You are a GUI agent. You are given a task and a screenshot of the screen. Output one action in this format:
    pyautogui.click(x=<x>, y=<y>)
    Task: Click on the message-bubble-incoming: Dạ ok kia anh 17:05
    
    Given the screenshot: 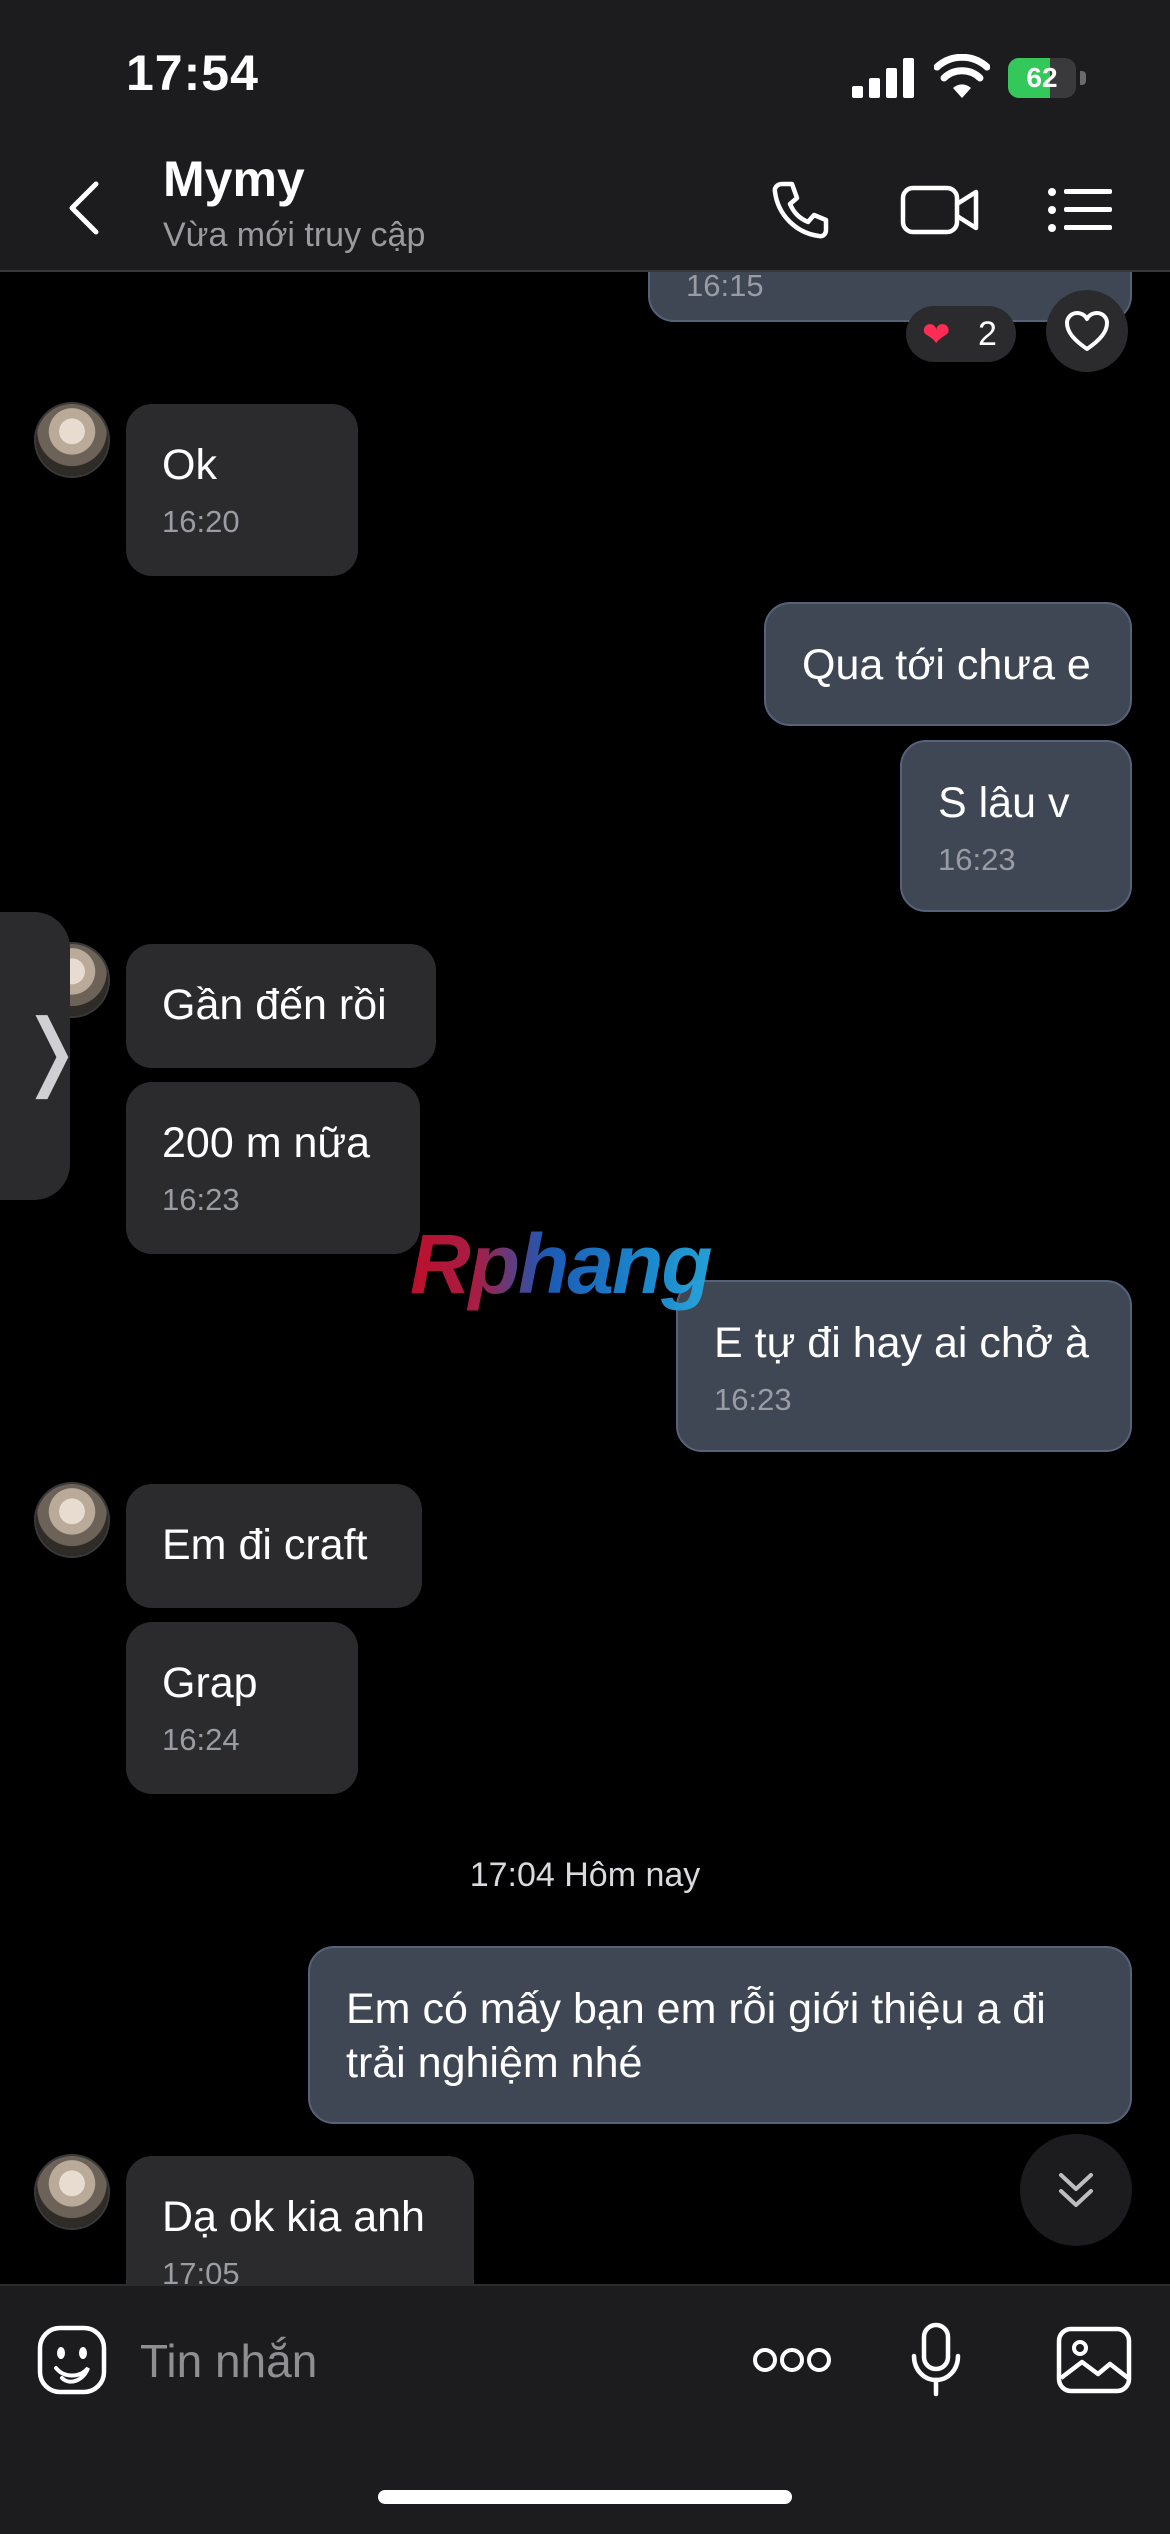 What is the action you would take?
    pyautogui.click(x=300, y=2220)
    